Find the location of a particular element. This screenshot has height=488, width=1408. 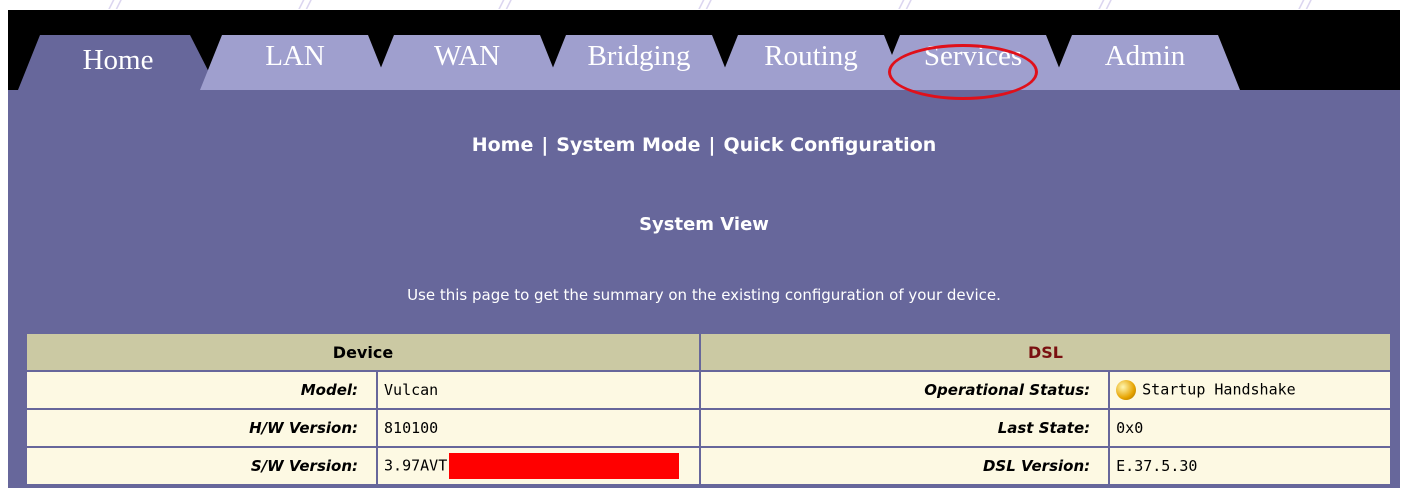

sw-version-cell: 3.97AVT is located at coordinates (538, 466).